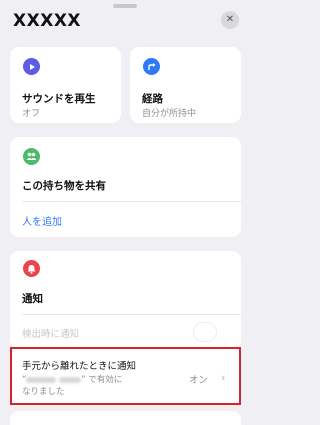 Image resolution: width=320 pixels, height=425 pixels. I want to click on directions-label: 経路, so click(152, 99).